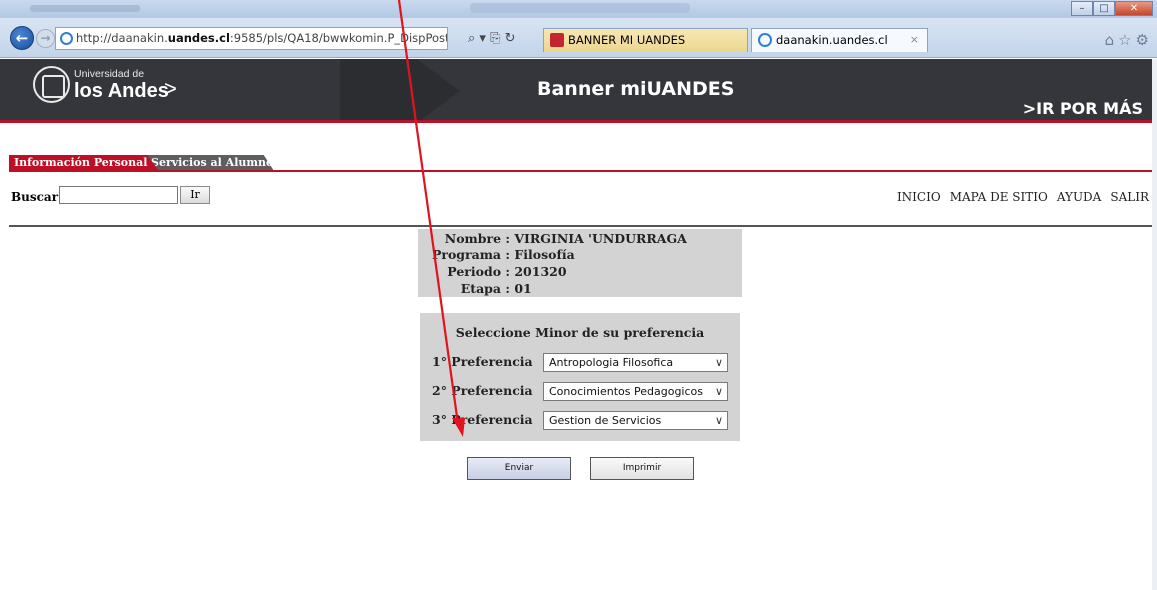  I want to click on programa-label: Programa :, so click(470, 254).